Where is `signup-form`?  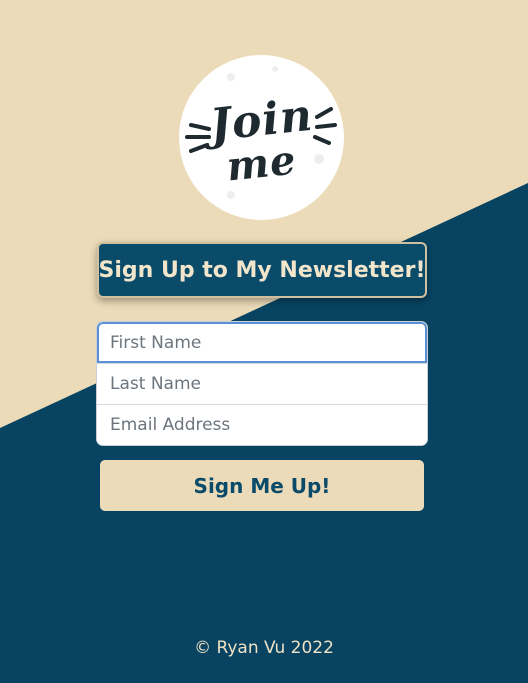 signup-form is located at coordinates (262, 383).